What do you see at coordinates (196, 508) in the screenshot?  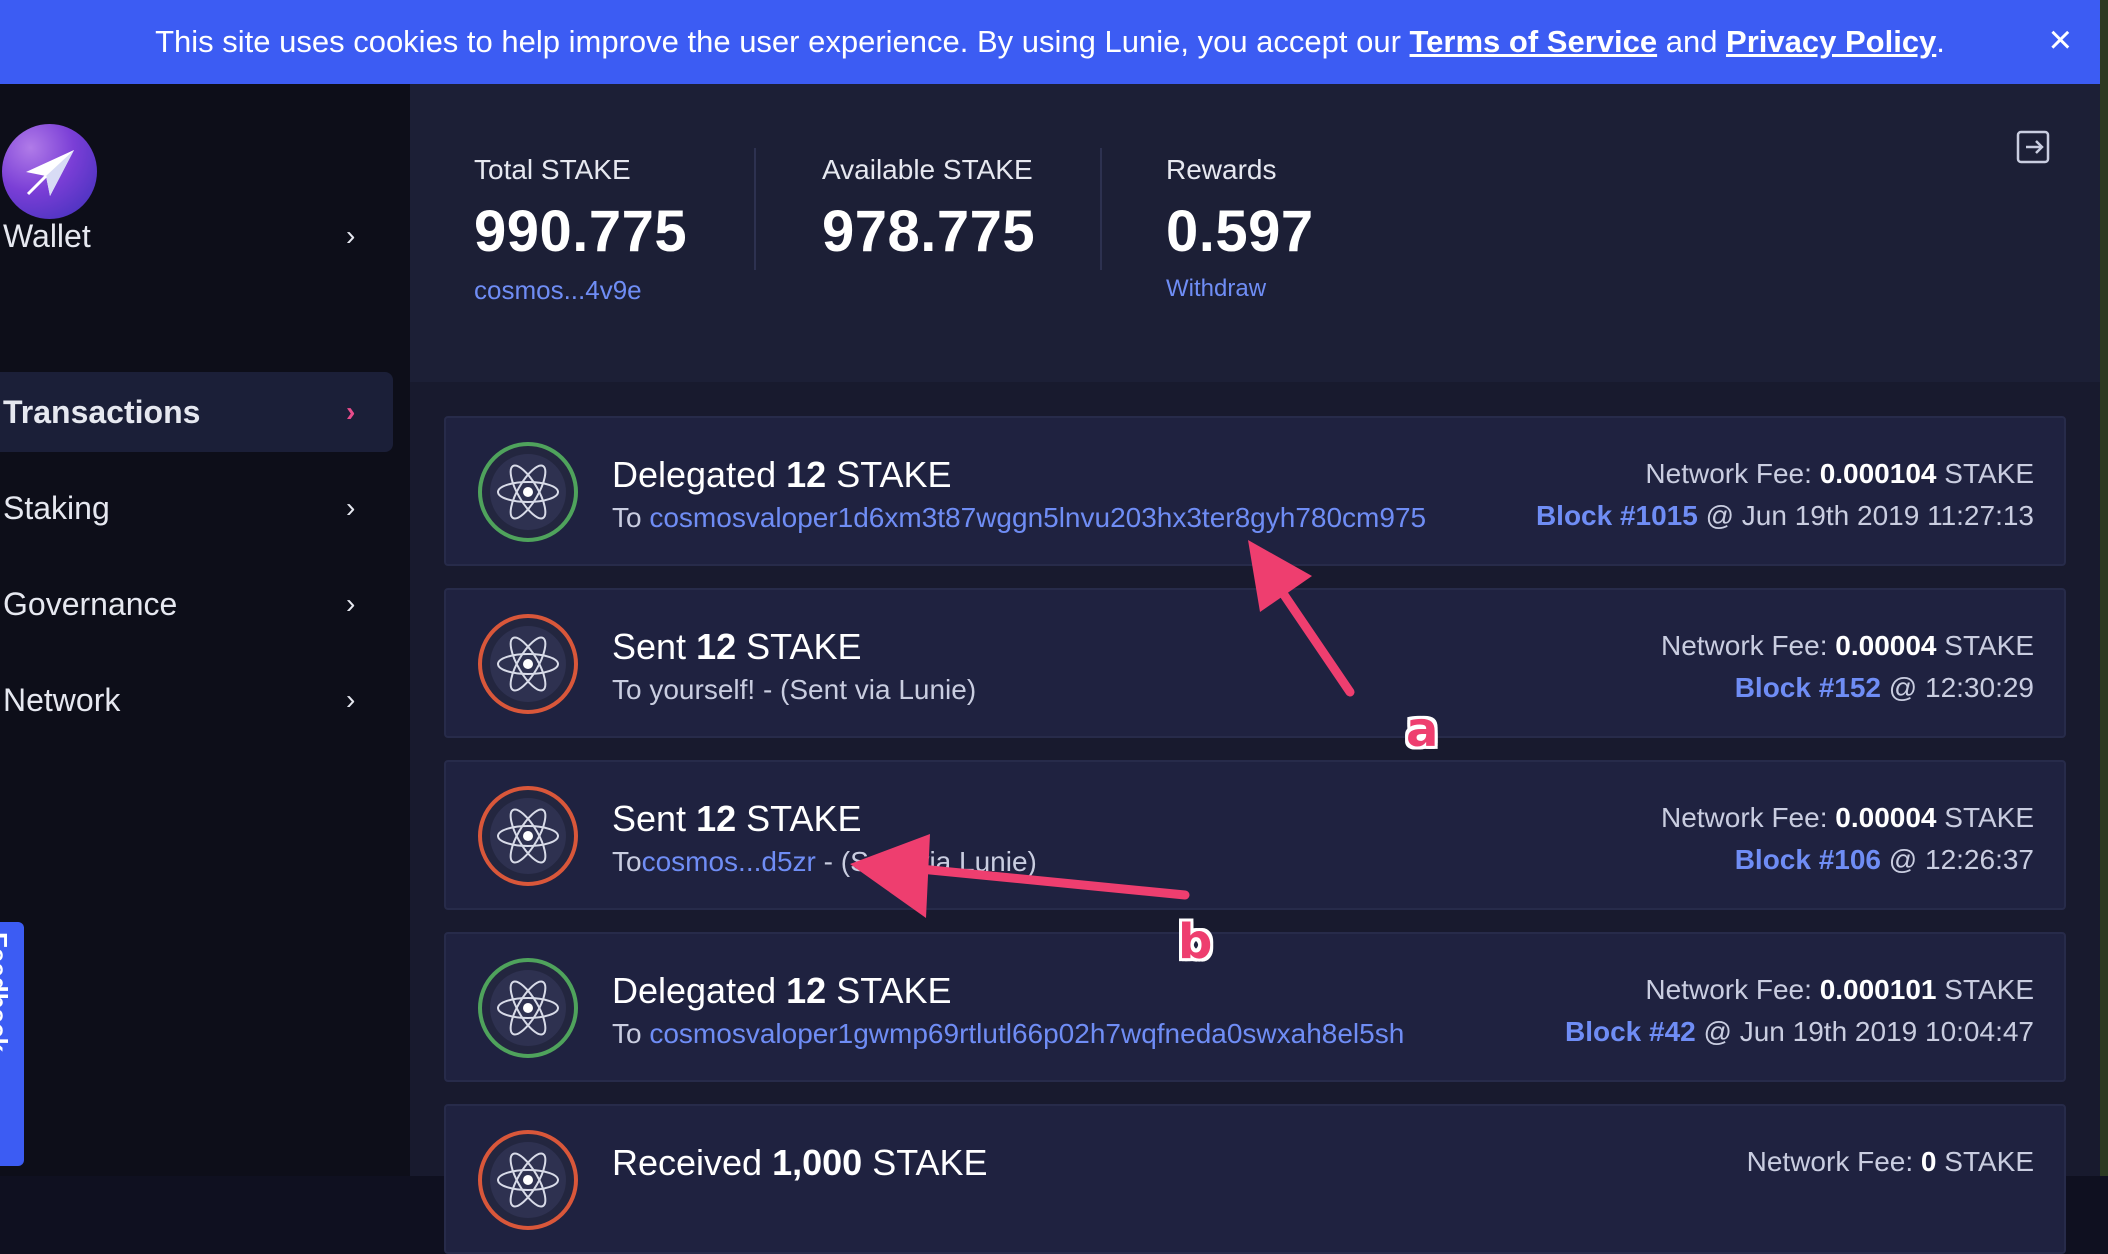 I see `sidebar-item-staking: Staking ›` at bounding box center [196, 508].